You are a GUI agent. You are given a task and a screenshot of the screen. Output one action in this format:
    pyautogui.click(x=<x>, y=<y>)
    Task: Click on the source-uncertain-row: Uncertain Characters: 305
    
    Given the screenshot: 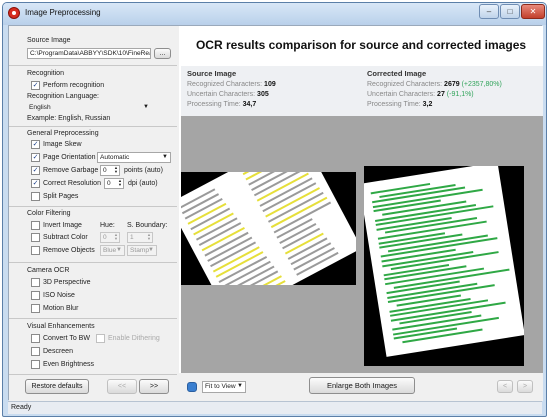 What is the action you would take?
    pyautogui.click(x=228, y=94)
    